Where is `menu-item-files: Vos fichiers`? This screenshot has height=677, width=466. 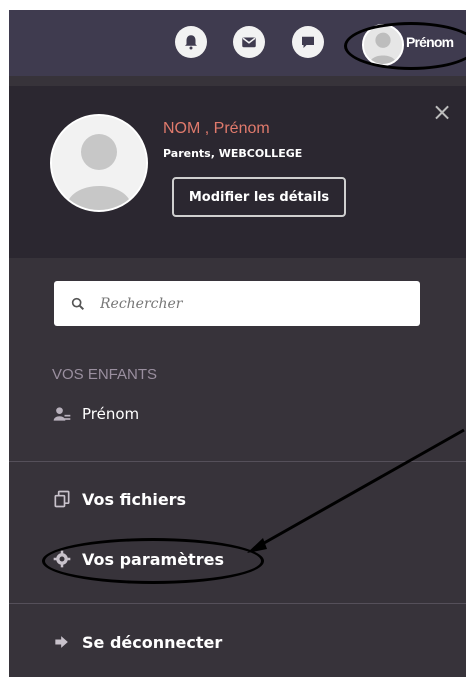 menu-item-files: Vos fichiers is located at coordinates (119, 499).